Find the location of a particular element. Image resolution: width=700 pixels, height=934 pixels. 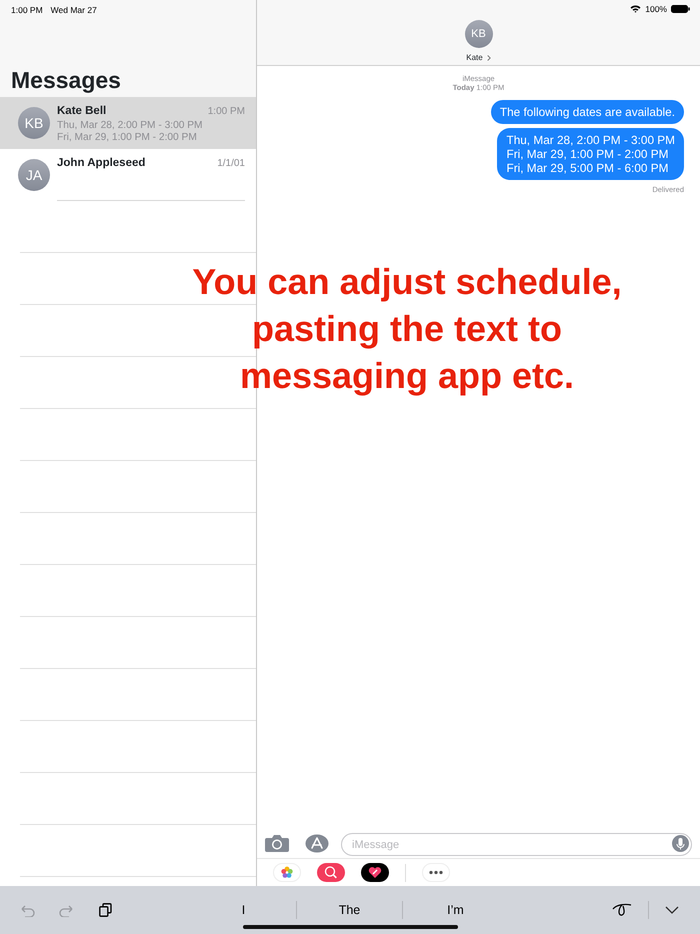

message-bubble: Thu, Mar 28, 2:00 PM - 3:00 PM Fri, Mar 29, 1:00 PM - 2:00 PM Fri, Mar 29, 5:00 PM - 6:00 PM is located at coordinates (590, 154).